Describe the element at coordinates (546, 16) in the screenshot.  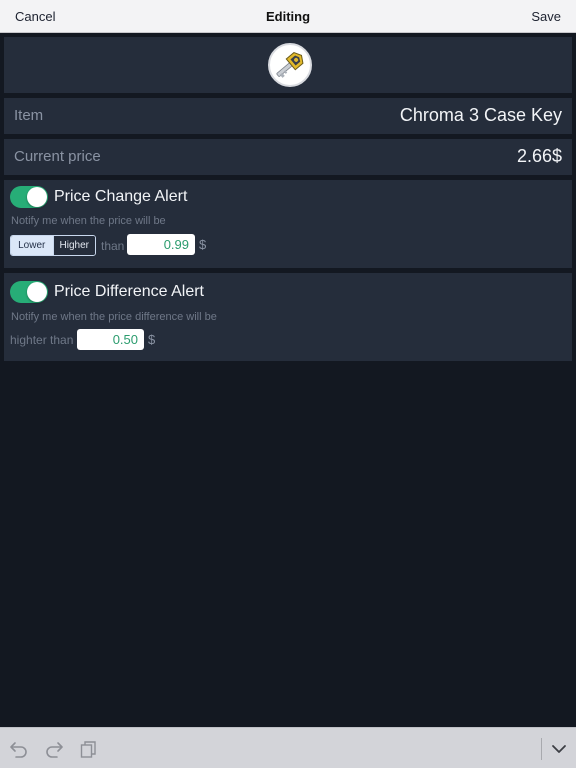
I see `save-button: Save` at that location.